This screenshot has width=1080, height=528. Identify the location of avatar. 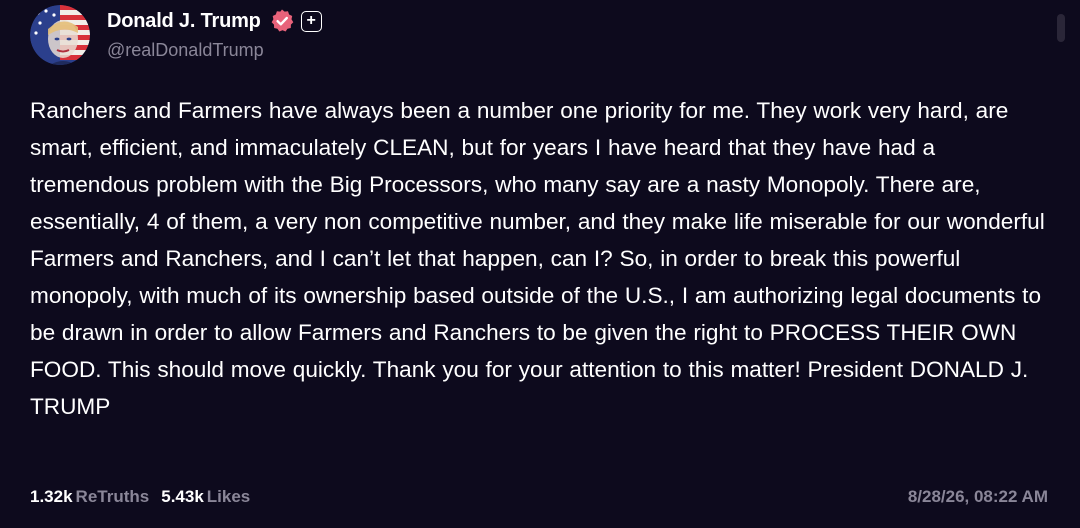
(60, 35).